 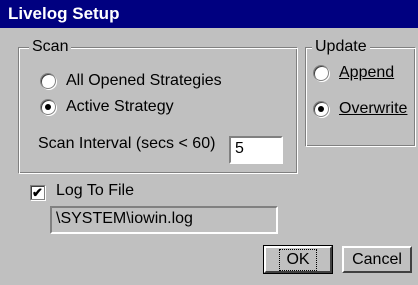 I want to click on update-group-label: Update, so click(x=341, y=47).